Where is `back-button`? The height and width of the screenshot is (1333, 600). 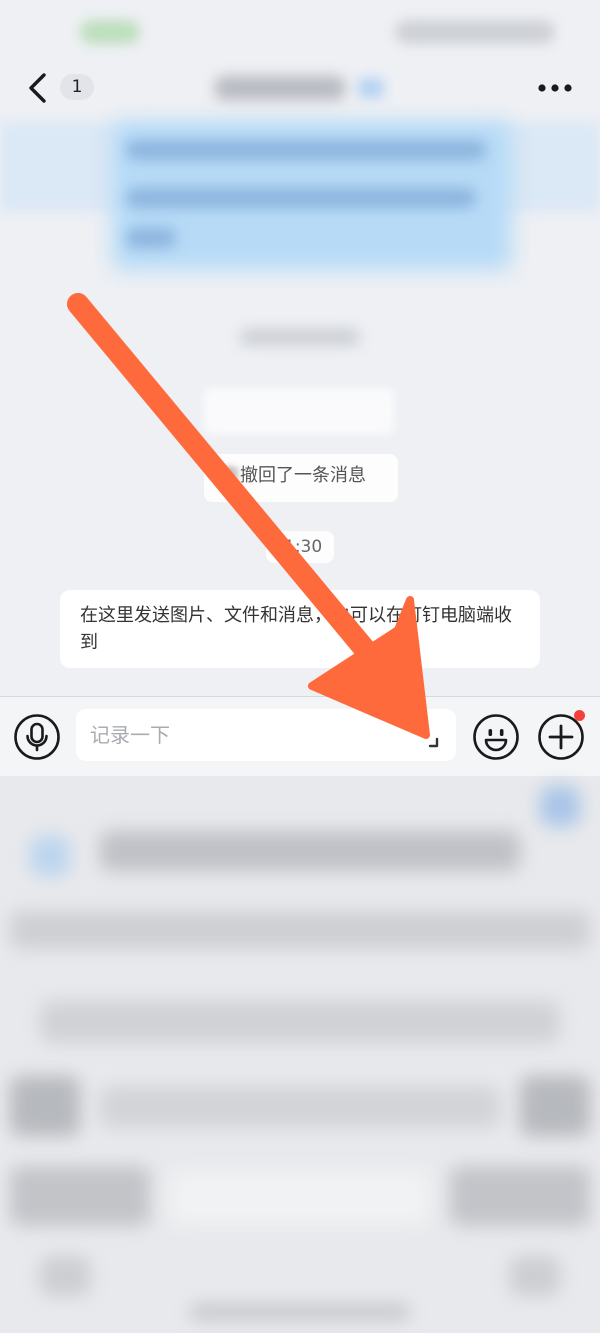
back-button is located at coordinates (40, 88).